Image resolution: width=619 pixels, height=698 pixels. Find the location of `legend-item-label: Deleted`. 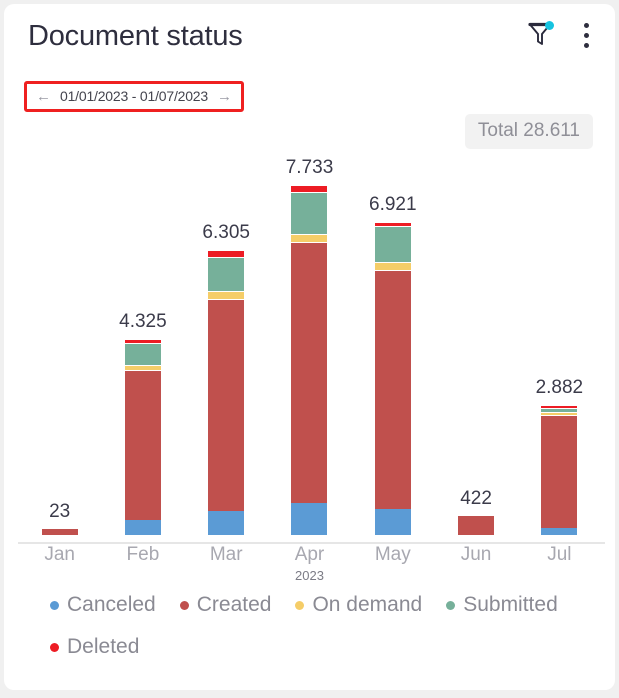

legend-item-label: Deleted is located at coordinates (103, 646).